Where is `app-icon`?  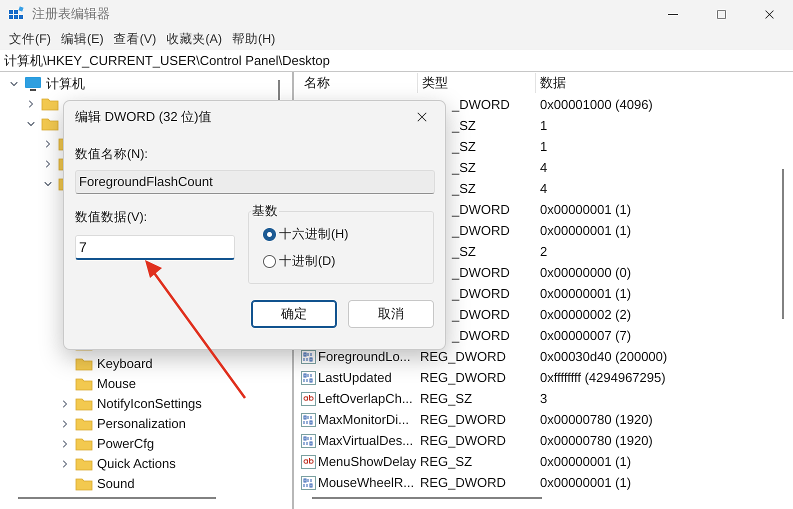
app-icon is located at coordinates (16, 14).